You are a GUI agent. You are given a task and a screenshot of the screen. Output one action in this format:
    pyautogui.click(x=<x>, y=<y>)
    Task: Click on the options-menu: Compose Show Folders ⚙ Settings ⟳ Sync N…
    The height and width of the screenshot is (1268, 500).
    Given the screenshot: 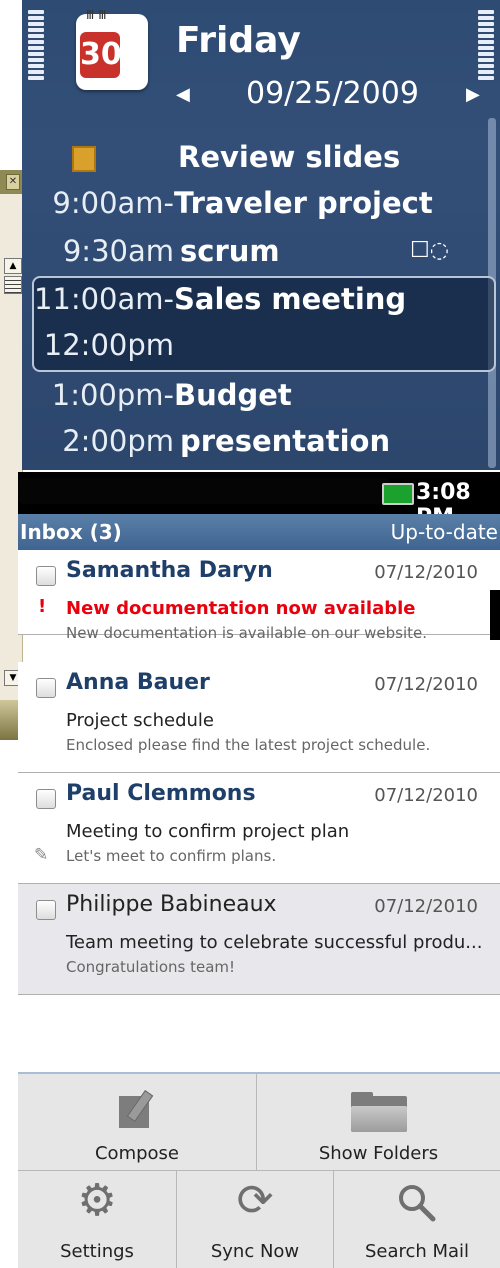 What is the action you would take?
    pyautogui.click(x=259, y=1170)
    